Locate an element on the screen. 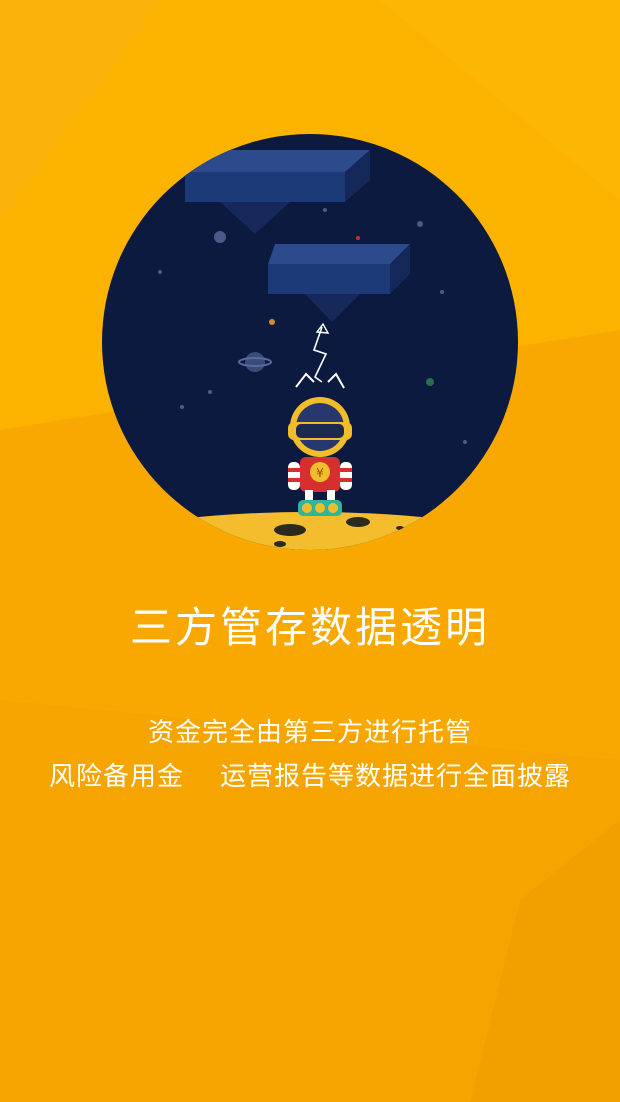  description-line-2: 风险备用金 运营报告等数据进行全面披露 is located at coordinates (310, 777).